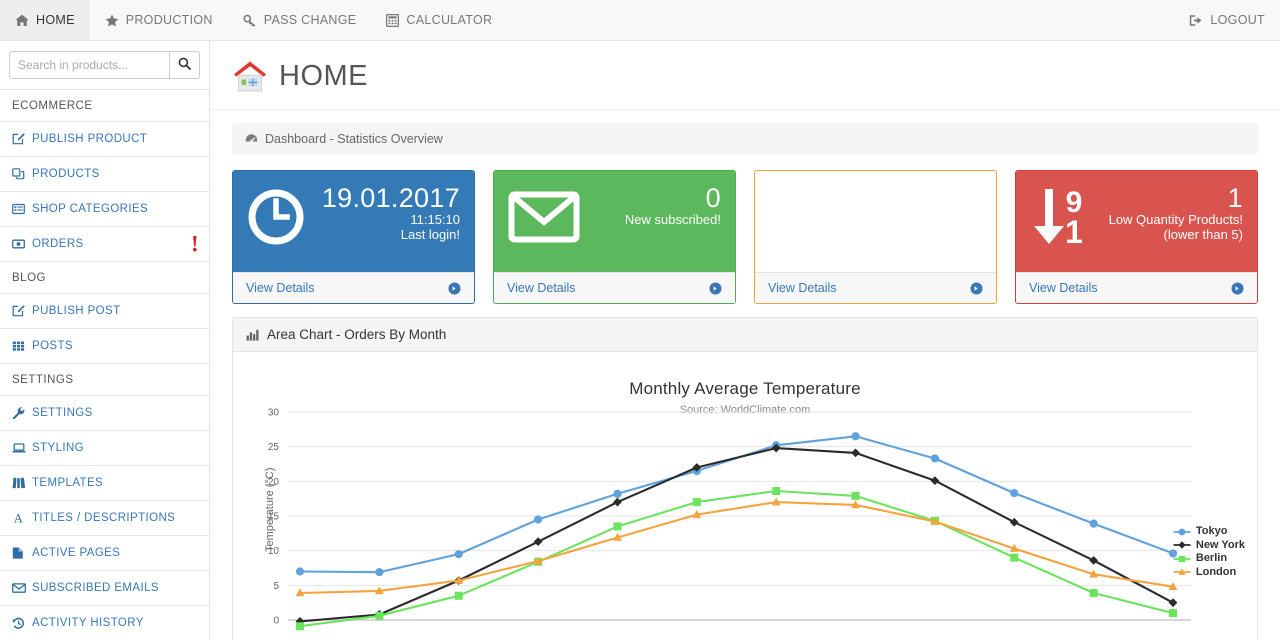 The height and width of the screenshot is (640, 1280). Describe the element at coordinates (357, 334) in the screenshot. I see `chart-panel-title: Area Chart - Orders By Month` at that location.